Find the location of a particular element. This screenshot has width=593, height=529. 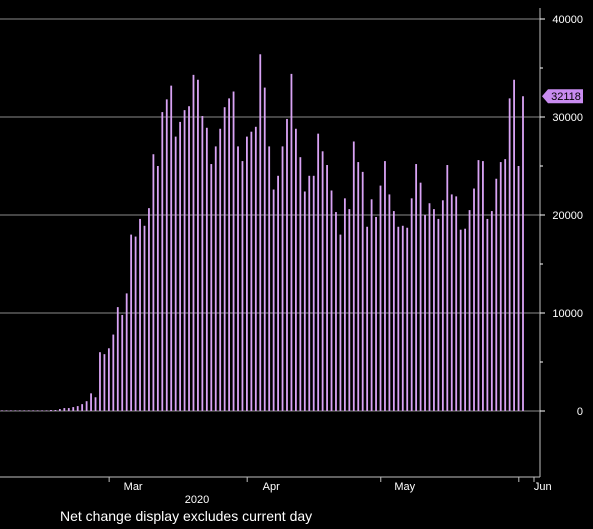

last-value-badge: 32118 is located at coordinates (562, 96).